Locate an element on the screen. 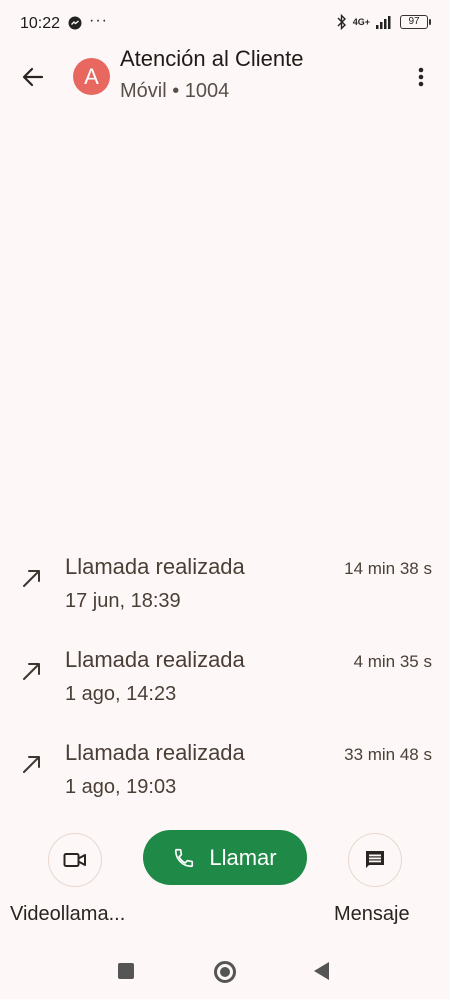 The height and width of the screenshot is (999, 450). contact-header: A Atención al Cliente Móvil • 1004 is located at coordinates (225, 77).